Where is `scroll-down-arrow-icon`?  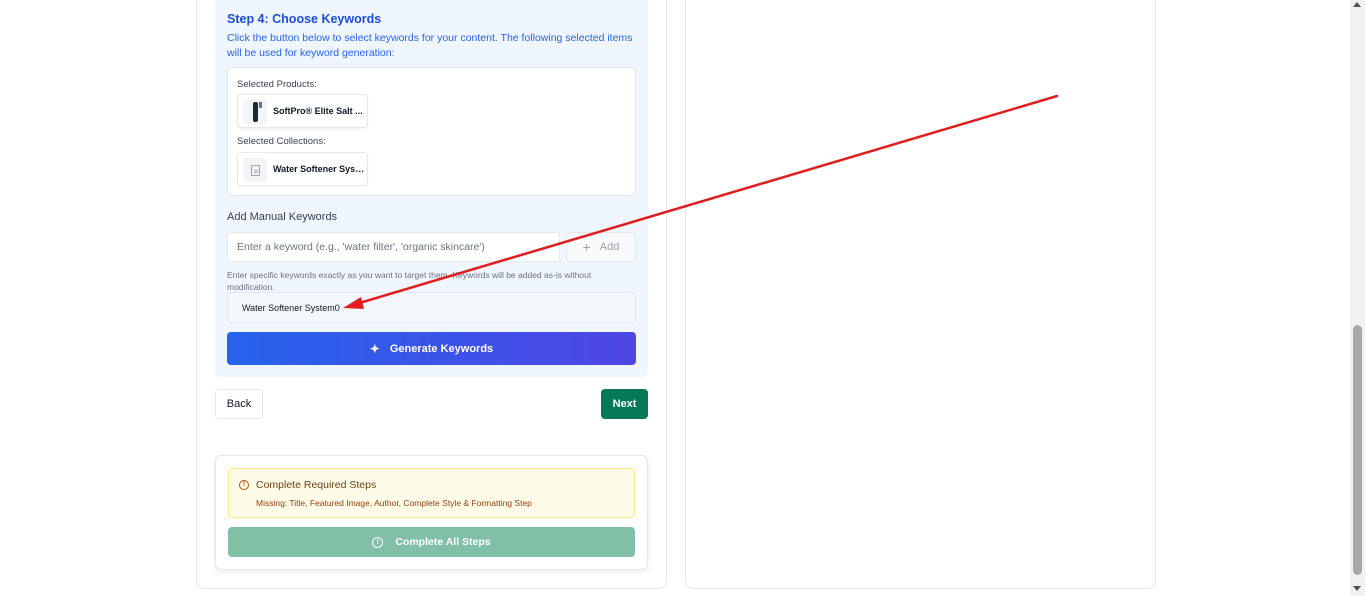
scroll-down-arrow-icon is located at coordinates (1357, 588).